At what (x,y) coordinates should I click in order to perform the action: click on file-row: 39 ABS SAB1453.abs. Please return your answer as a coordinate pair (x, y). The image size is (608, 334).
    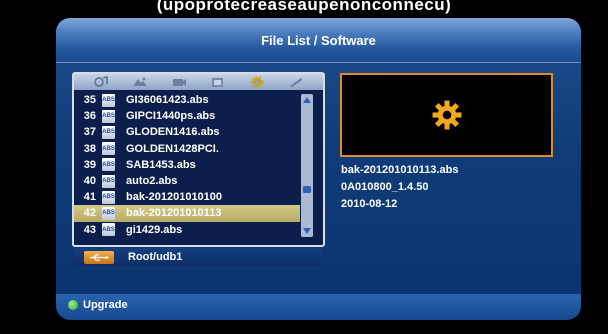
    Looking at the image, I should click on (187, 165).